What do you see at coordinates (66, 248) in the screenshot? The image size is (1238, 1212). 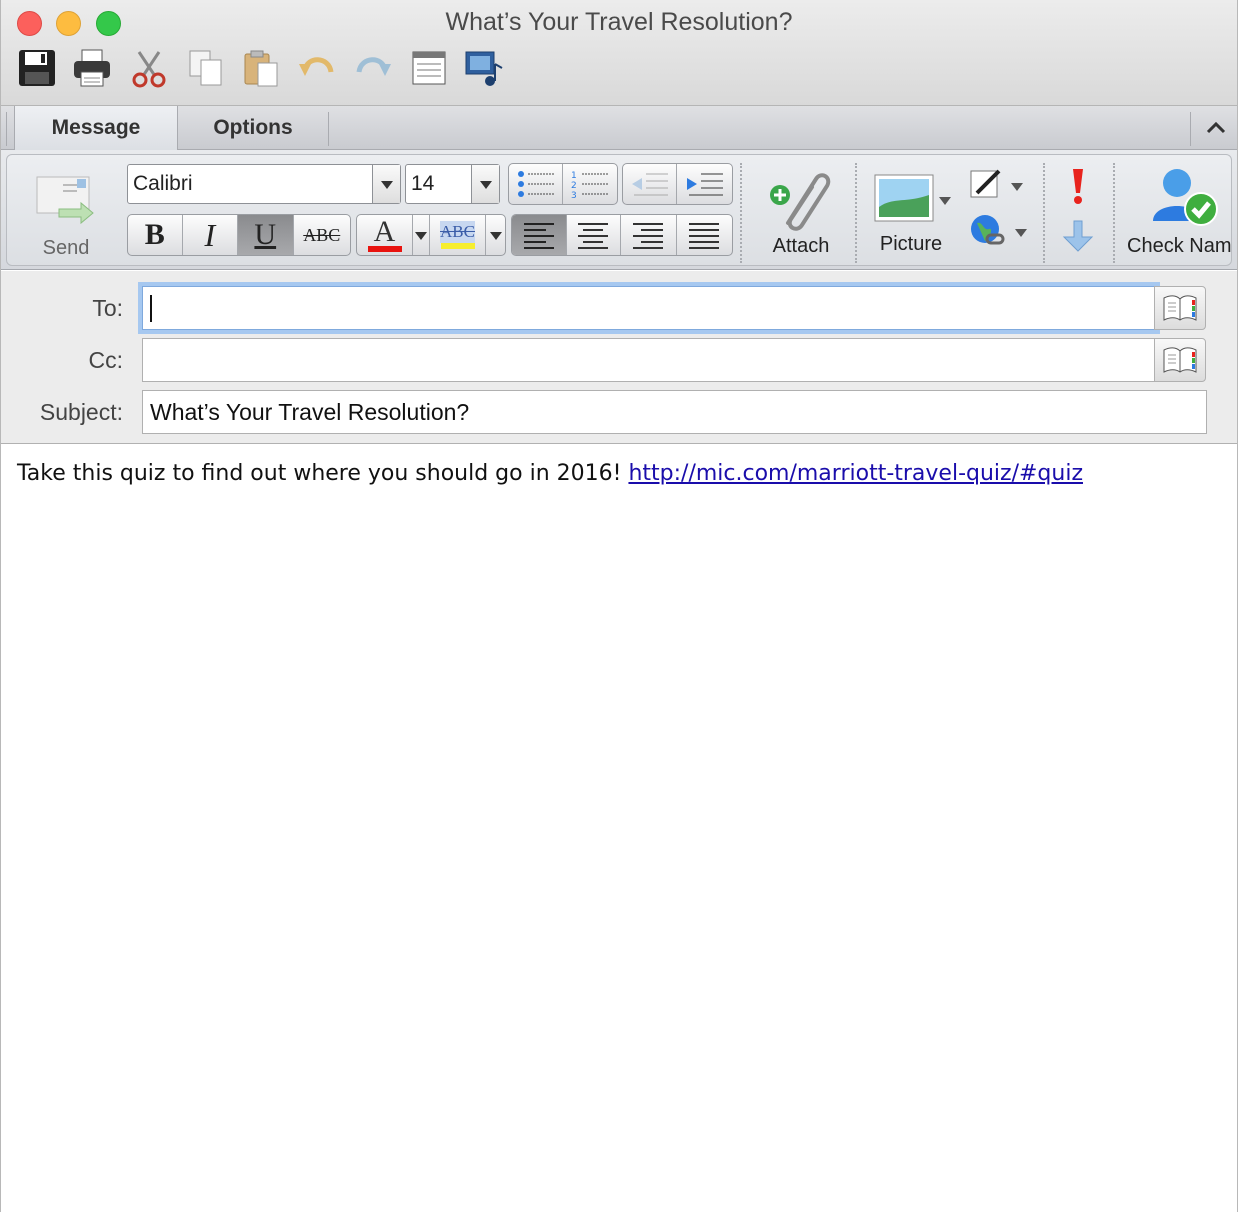 I see `send-label: Send` at bounding box center [66, 248].